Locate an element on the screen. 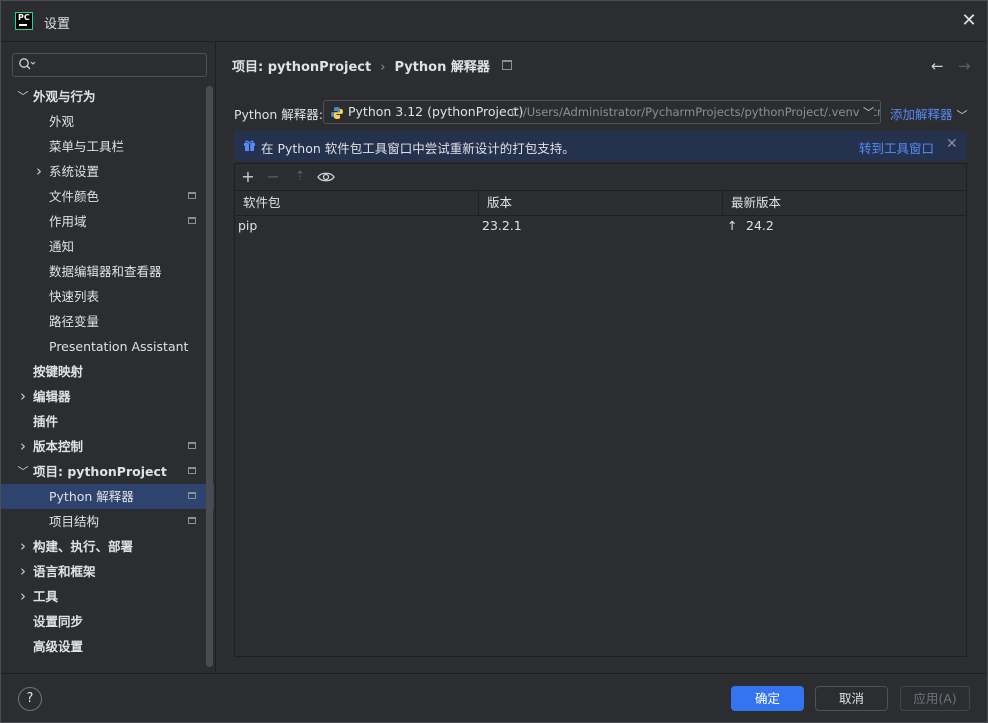 Image resolution: width=988 pixels, height=723 pixels. close-window-button: ✕ is located at coordinates (969, 21).